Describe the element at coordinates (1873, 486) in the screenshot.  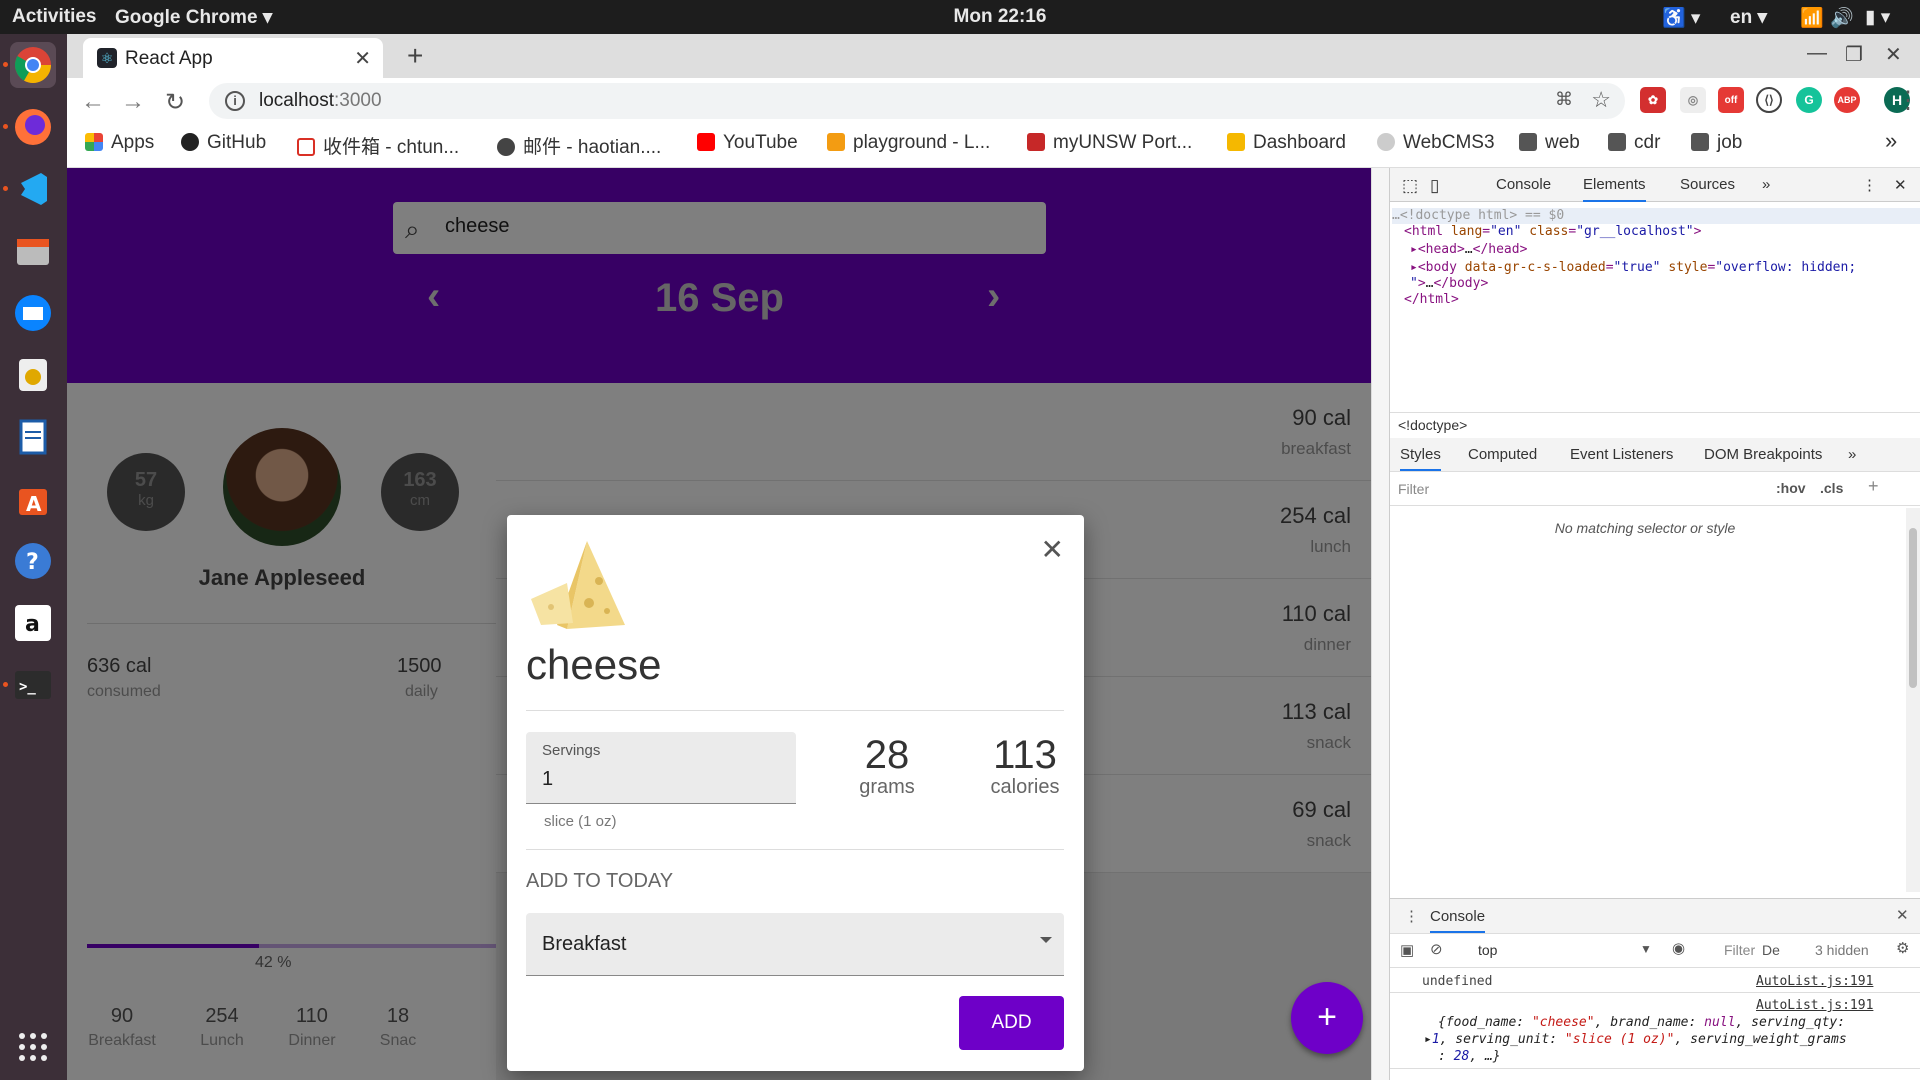
I see `add-rule-icon: +` at that location.